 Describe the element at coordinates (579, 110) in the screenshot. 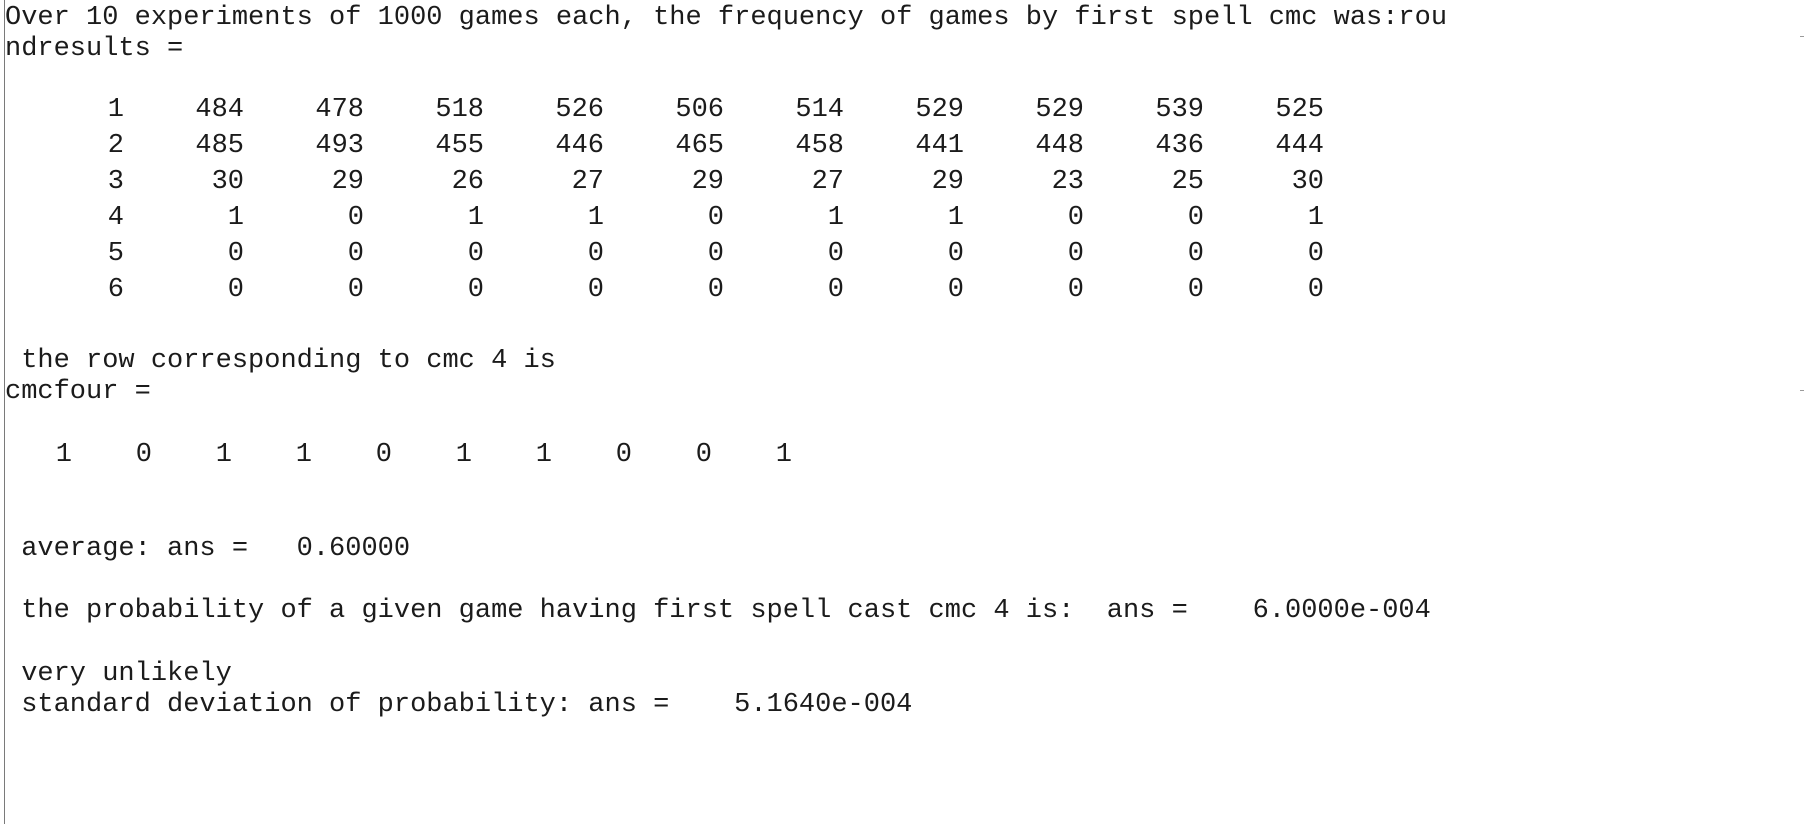

I see `matrix-cell: 526` at that location.